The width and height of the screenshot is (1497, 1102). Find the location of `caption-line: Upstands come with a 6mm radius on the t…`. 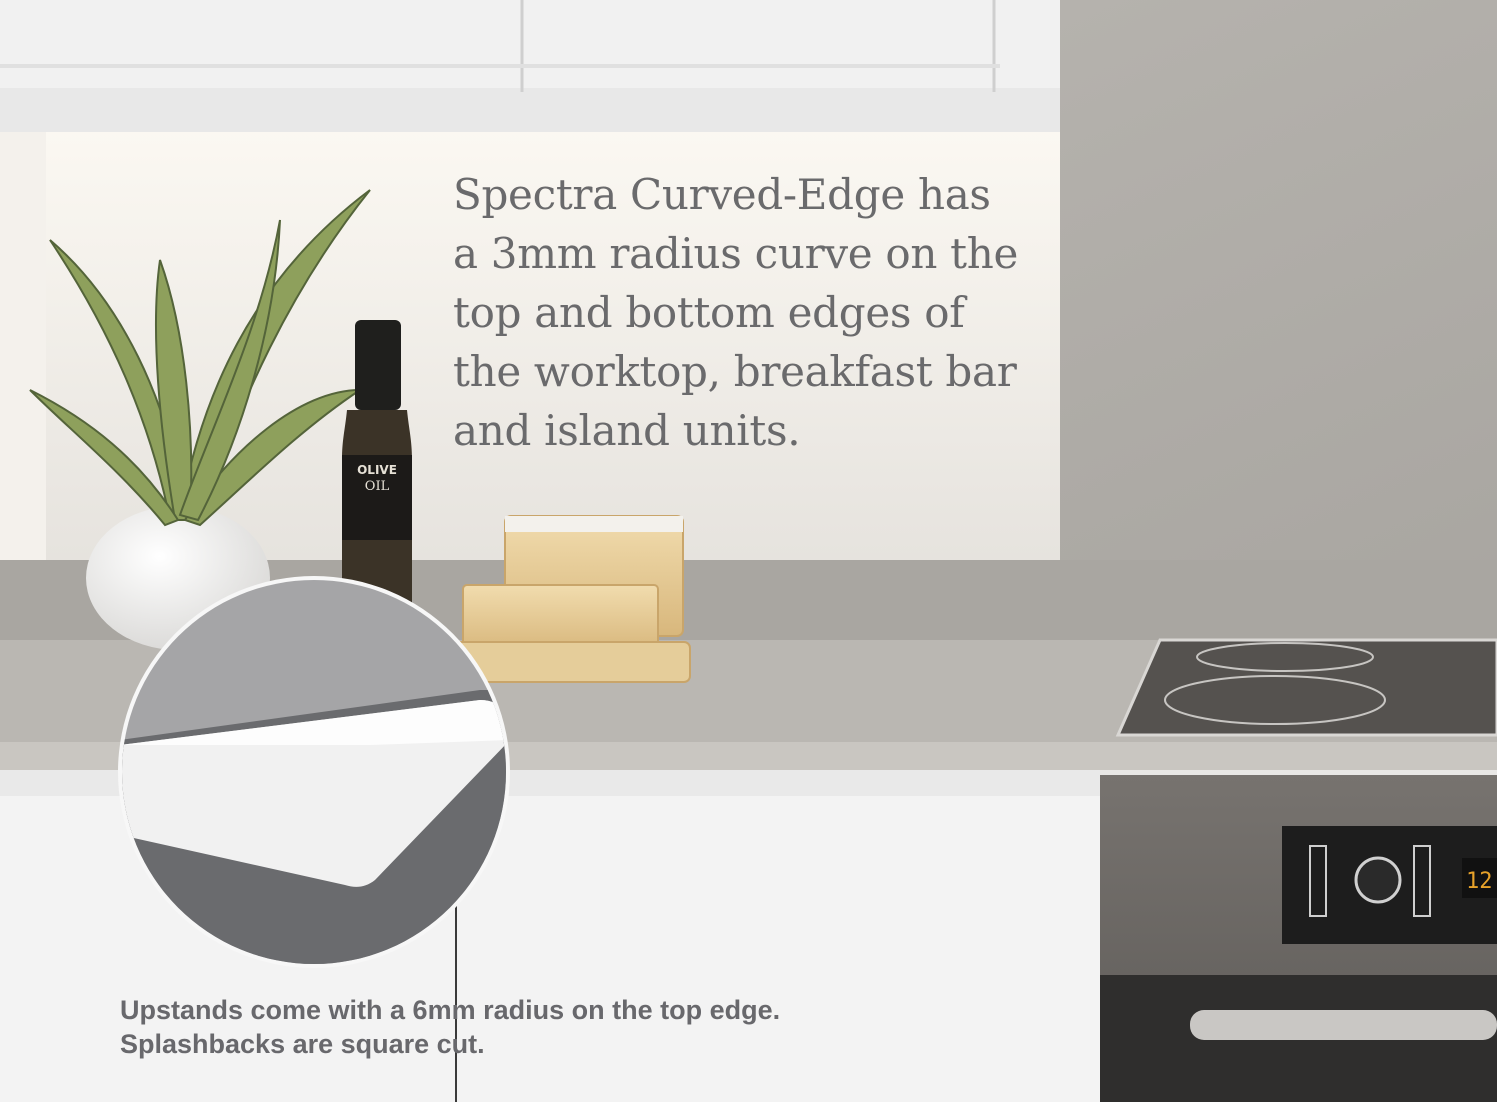

caption-line: Upstands come with a 6mm radius on the t… is located at coordinates (450, 1010).